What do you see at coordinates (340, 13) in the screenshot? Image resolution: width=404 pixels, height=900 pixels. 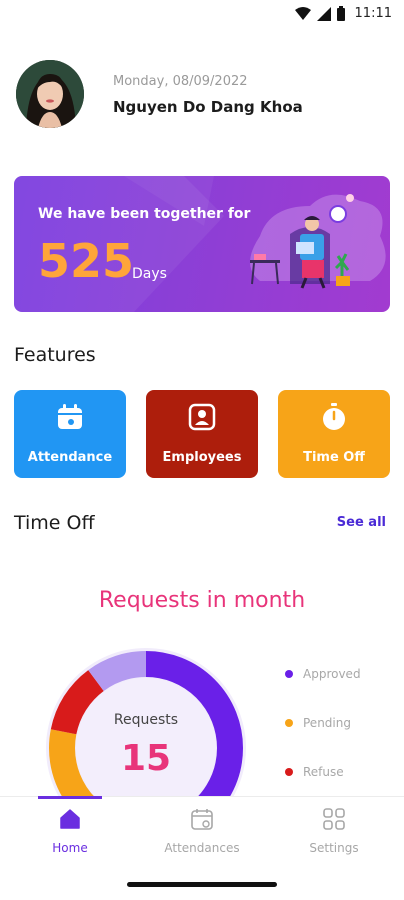 I see `battery-icon` at bounding box center [340, 13].